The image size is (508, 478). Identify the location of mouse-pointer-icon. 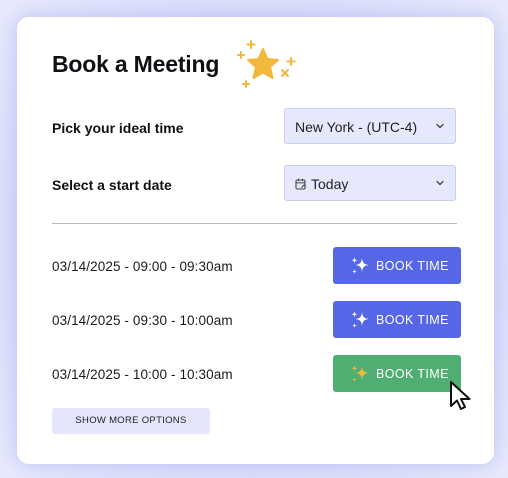
(460, 395).